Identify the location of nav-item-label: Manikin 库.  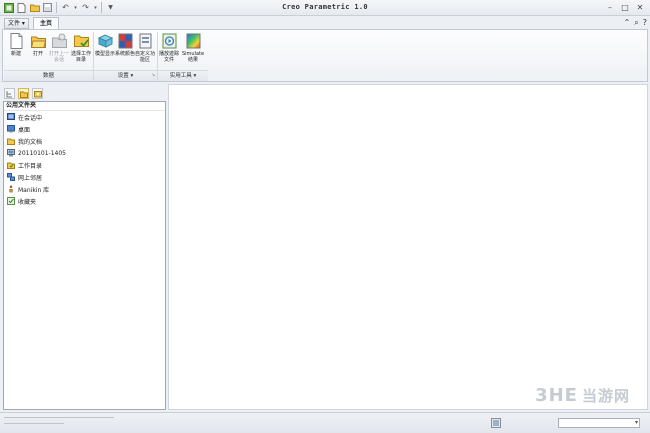
(34, 190).